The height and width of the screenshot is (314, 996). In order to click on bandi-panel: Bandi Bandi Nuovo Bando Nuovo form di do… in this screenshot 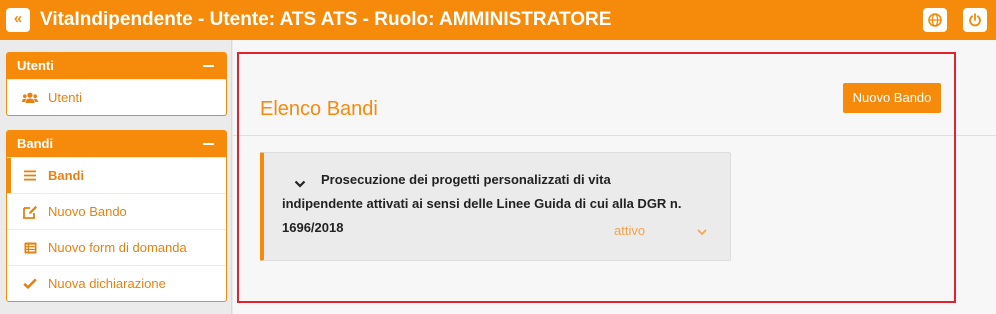, I will do `click(116, 216)`.